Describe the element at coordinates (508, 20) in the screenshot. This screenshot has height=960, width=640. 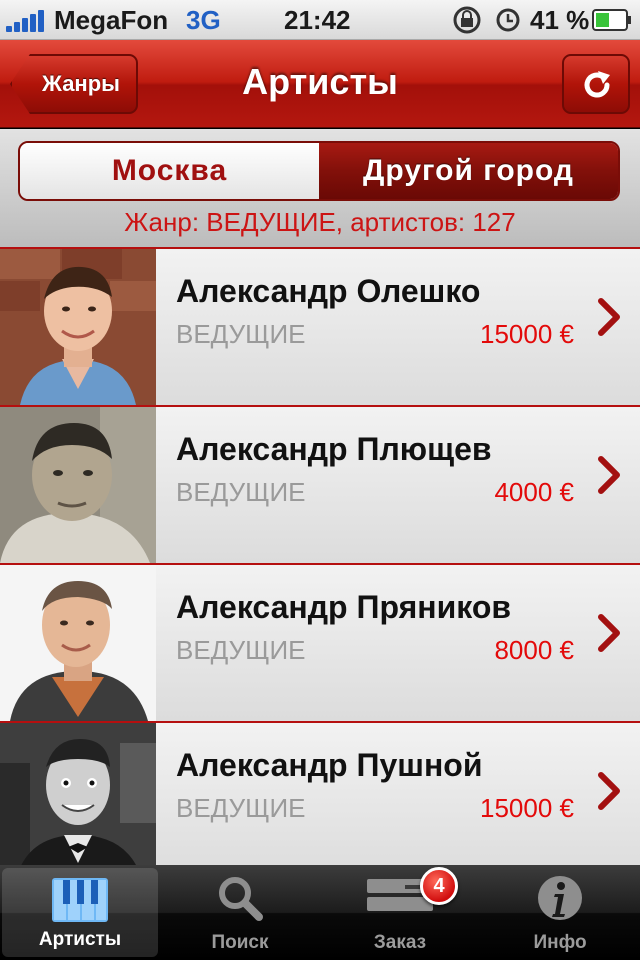
I see `alarm-clock-icon` at that location.